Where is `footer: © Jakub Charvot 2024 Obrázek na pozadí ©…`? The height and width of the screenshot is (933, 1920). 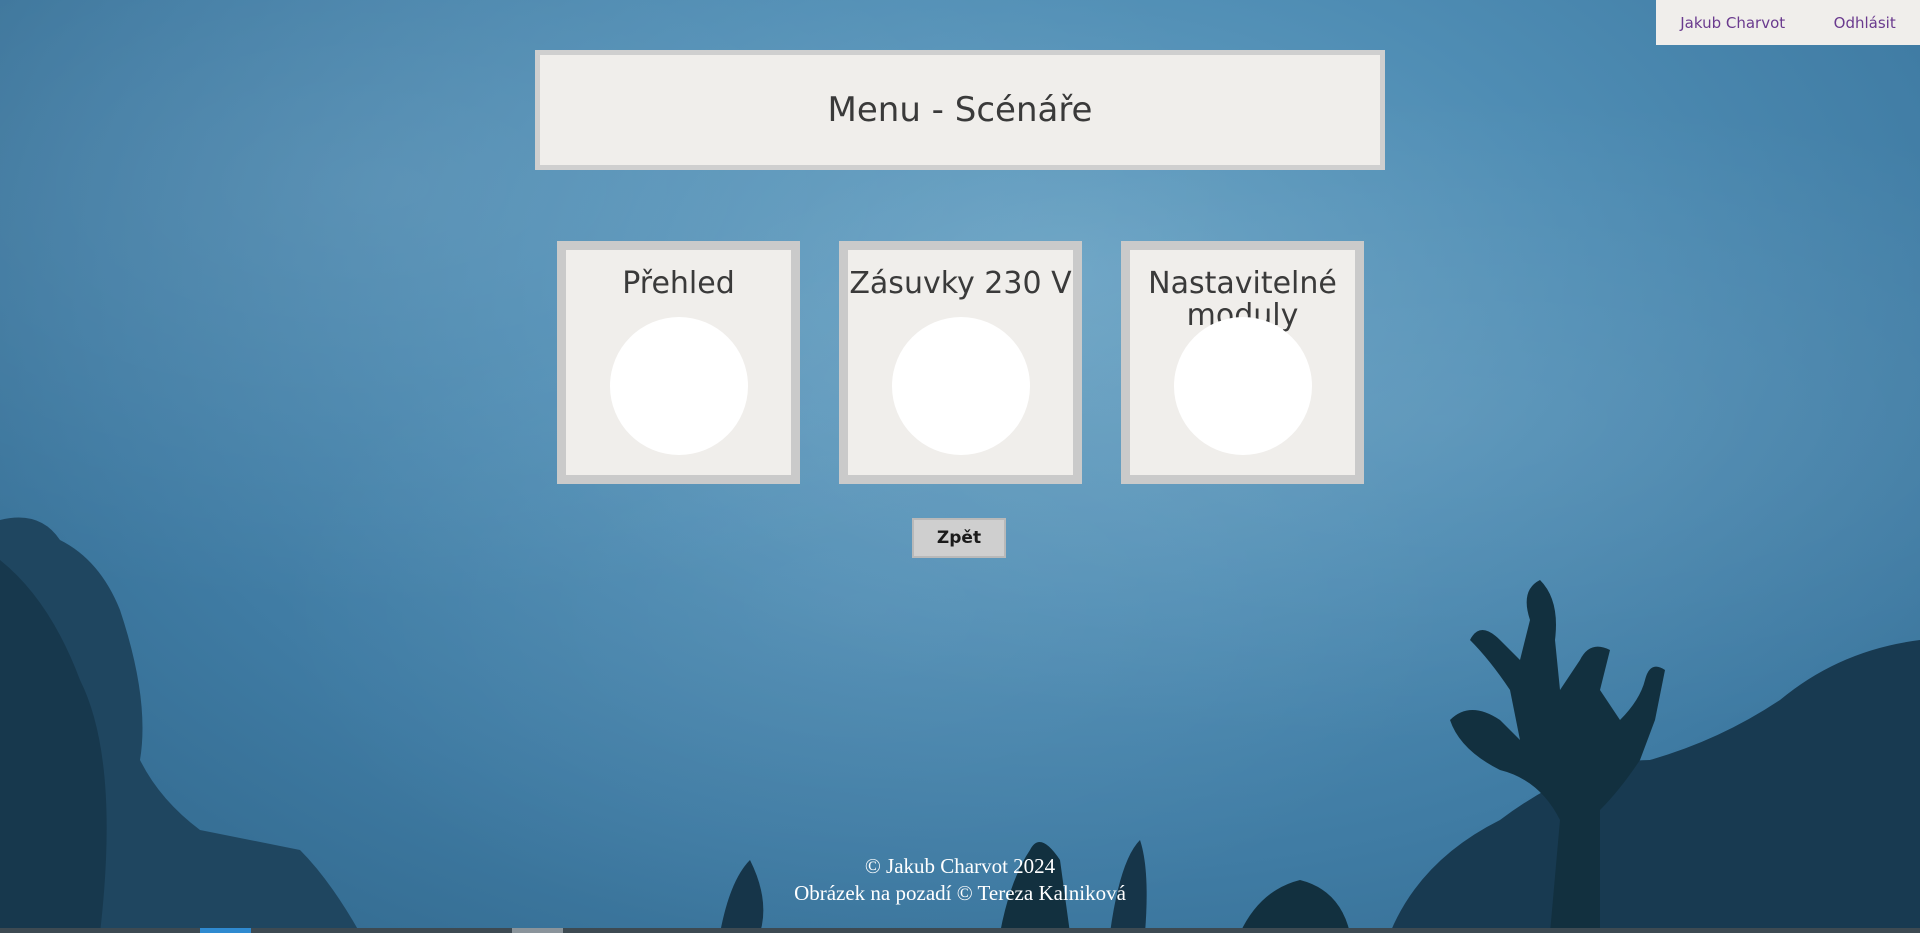
footer: © Jakub Charvot 2024 Obrázek na pozadí ©… is located at coordinates (960, 880).